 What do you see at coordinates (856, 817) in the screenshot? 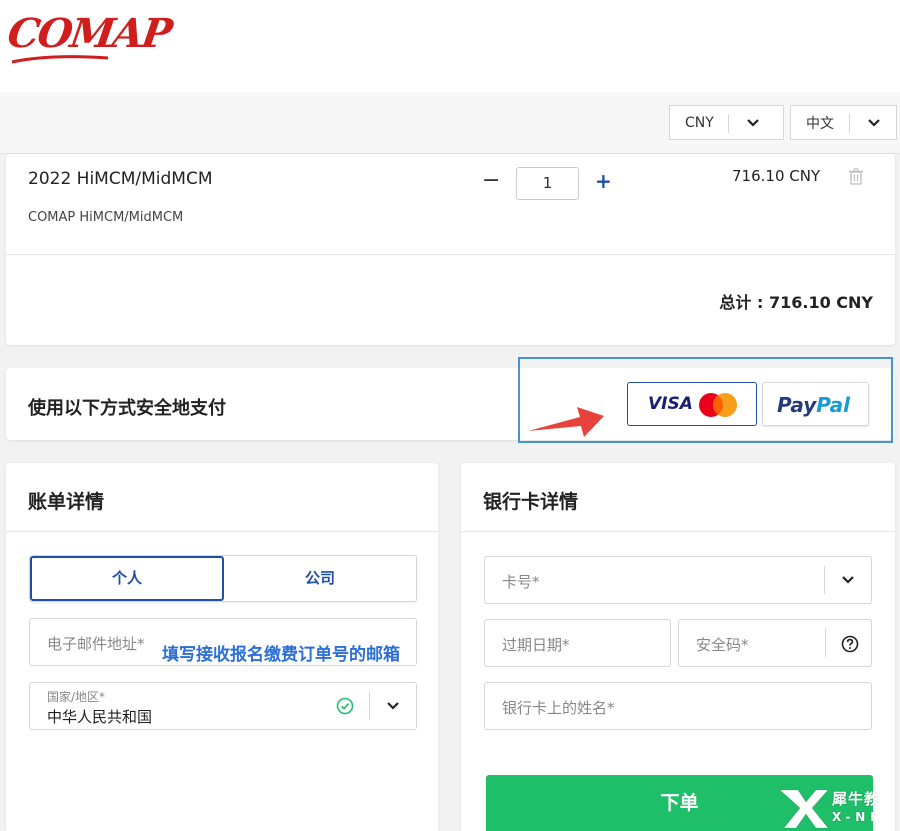
I see `watermark-text-en: X-NI` at bounding box center [856, 817].